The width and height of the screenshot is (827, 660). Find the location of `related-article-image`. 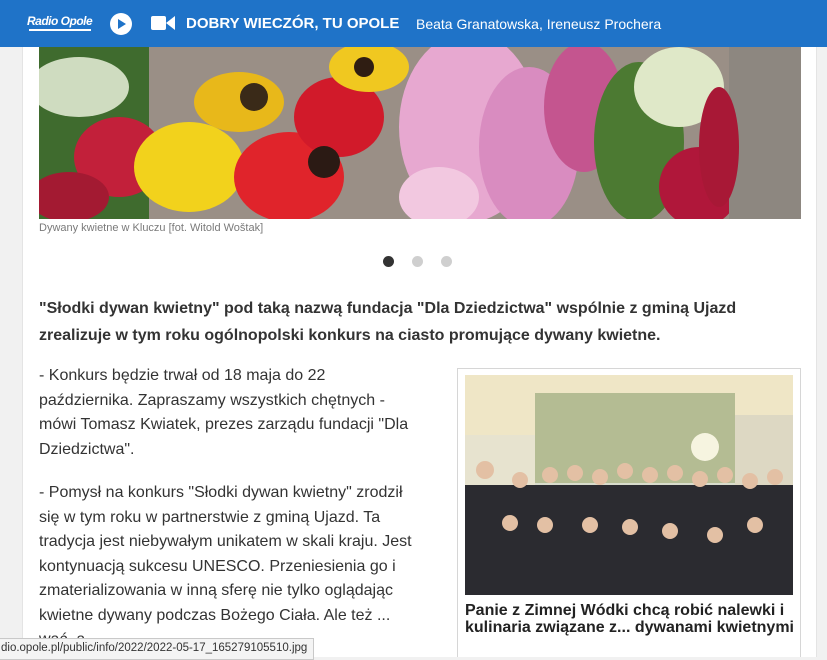

related-article-image is located at coordinates (629, 485).